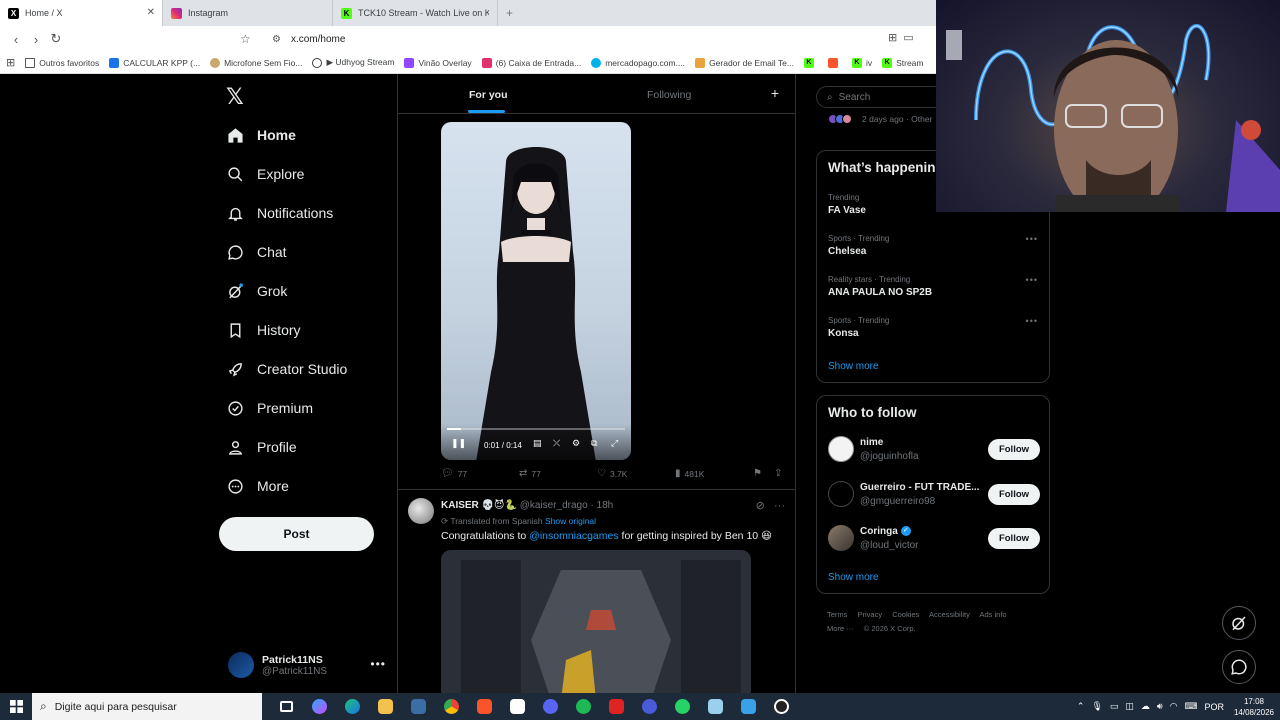 The height and width of the screenshot is (720, 1280). What do you see at coordinates (781, 706) in the screenshot?
I see `obs-icon` at bounding box center [781, 706].